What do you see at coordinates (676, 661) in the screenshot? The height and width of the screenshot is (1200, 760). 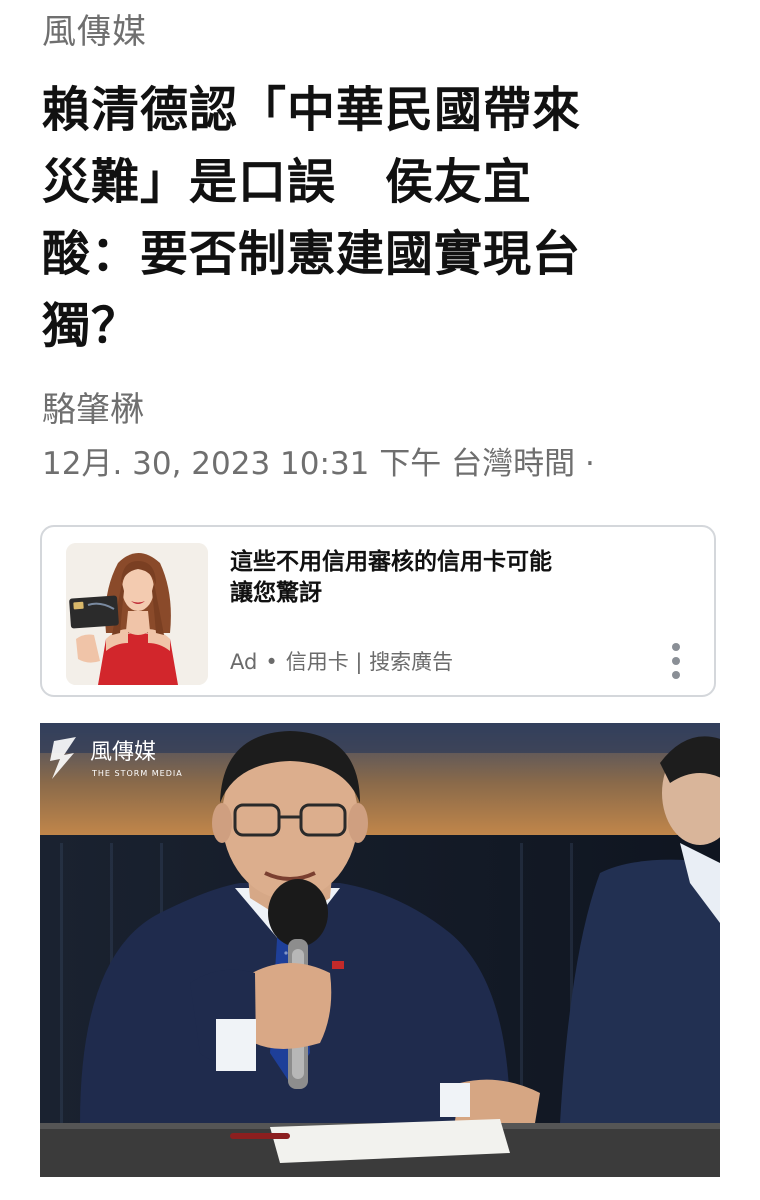 I see `kebab-menu-icon` at bounding box center [676, 661].